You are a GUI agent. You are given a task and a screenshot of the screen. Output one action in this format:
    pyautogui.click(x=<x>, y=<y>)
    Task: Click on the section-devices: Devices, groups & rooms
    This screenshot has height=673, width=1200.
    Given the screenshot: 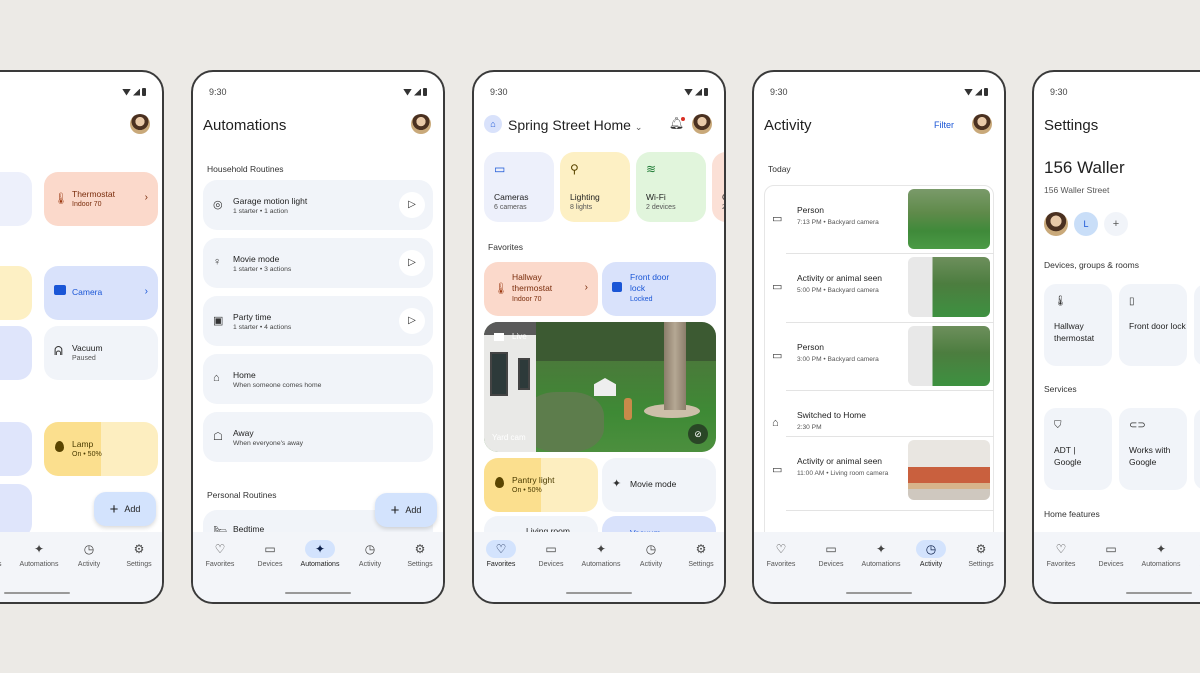 What is the action you would take?
    pyautogui.click(x=1091, y=265)
    